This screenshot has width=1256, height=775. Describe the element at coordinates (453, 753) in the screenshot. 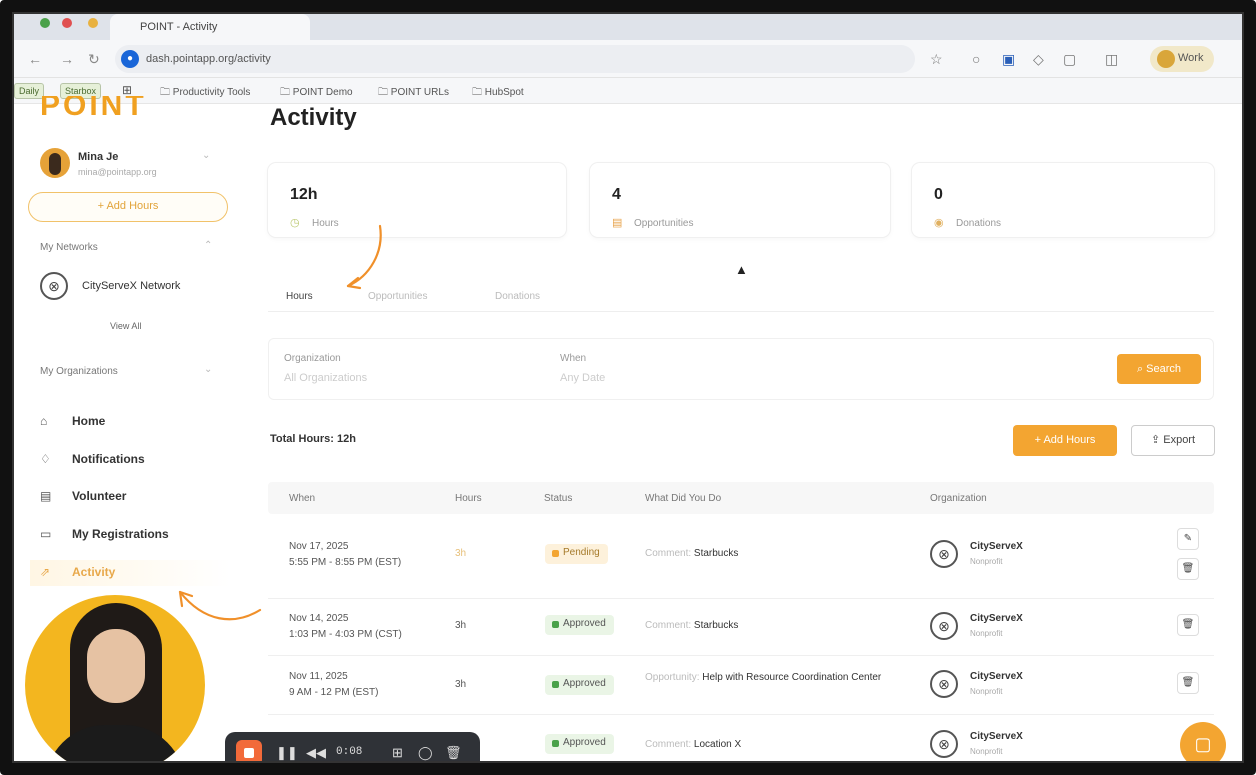

I see `trash-icon: 🗑` at that location.